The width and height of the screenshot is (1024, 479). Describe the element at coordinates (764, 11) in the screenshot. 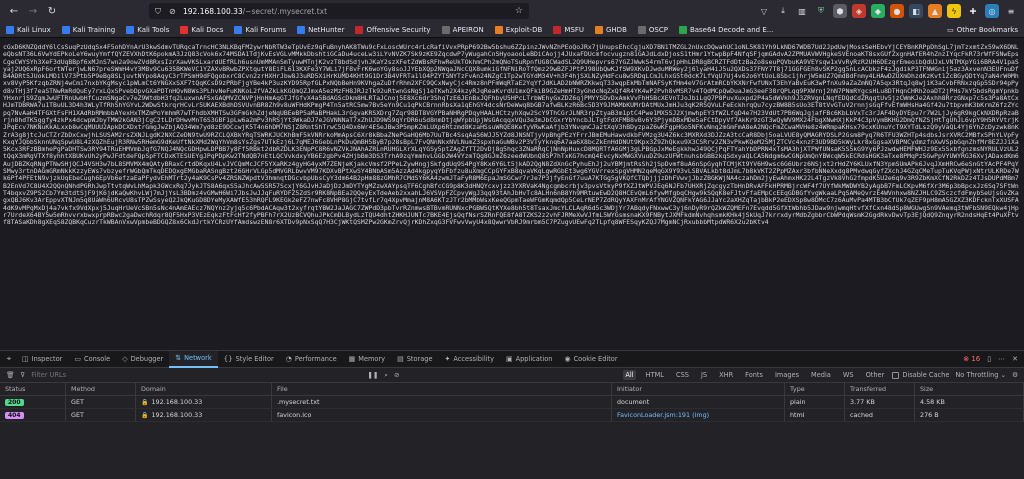

I see `pocket-icon: ▽` at that location.